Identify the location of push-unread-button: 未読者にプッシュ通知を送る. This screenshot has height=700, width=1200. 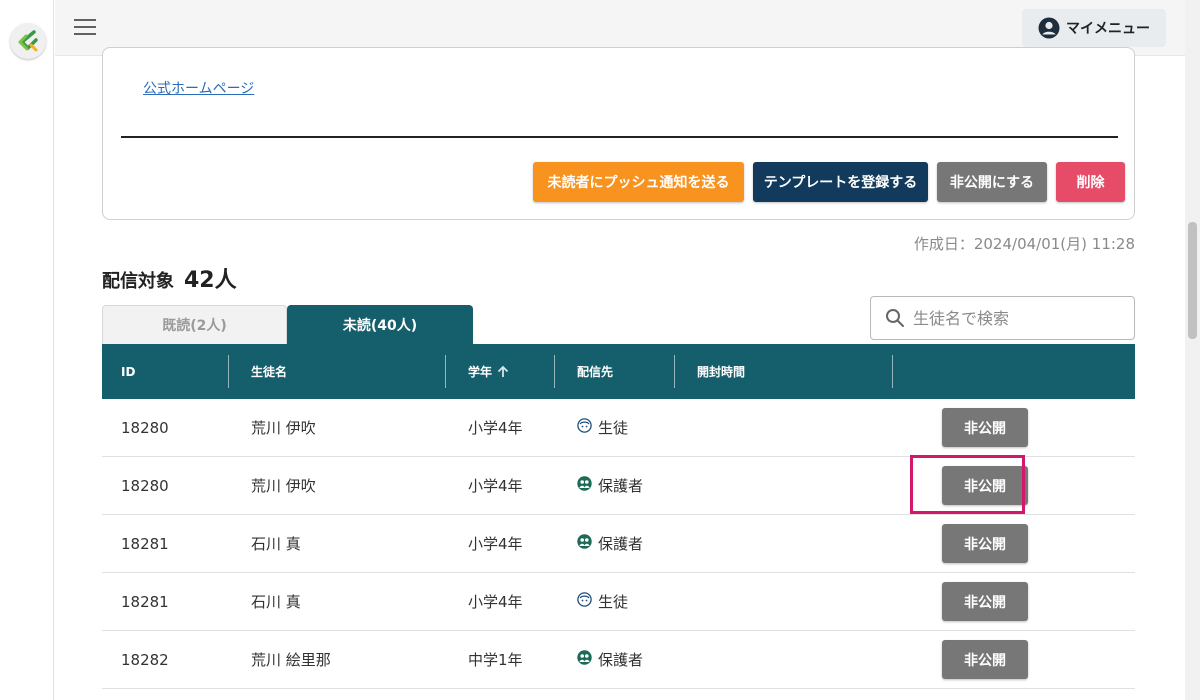
(638, 182).